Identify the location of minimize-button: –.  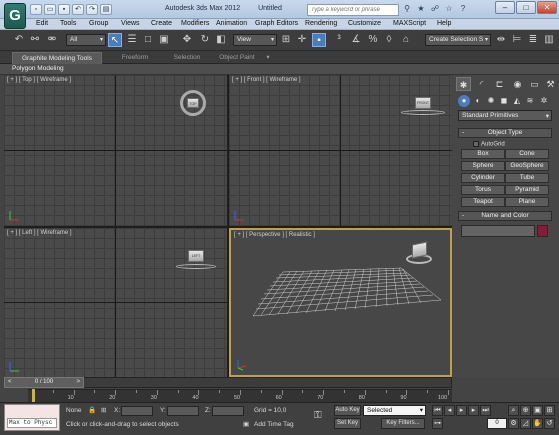
(505, 7).